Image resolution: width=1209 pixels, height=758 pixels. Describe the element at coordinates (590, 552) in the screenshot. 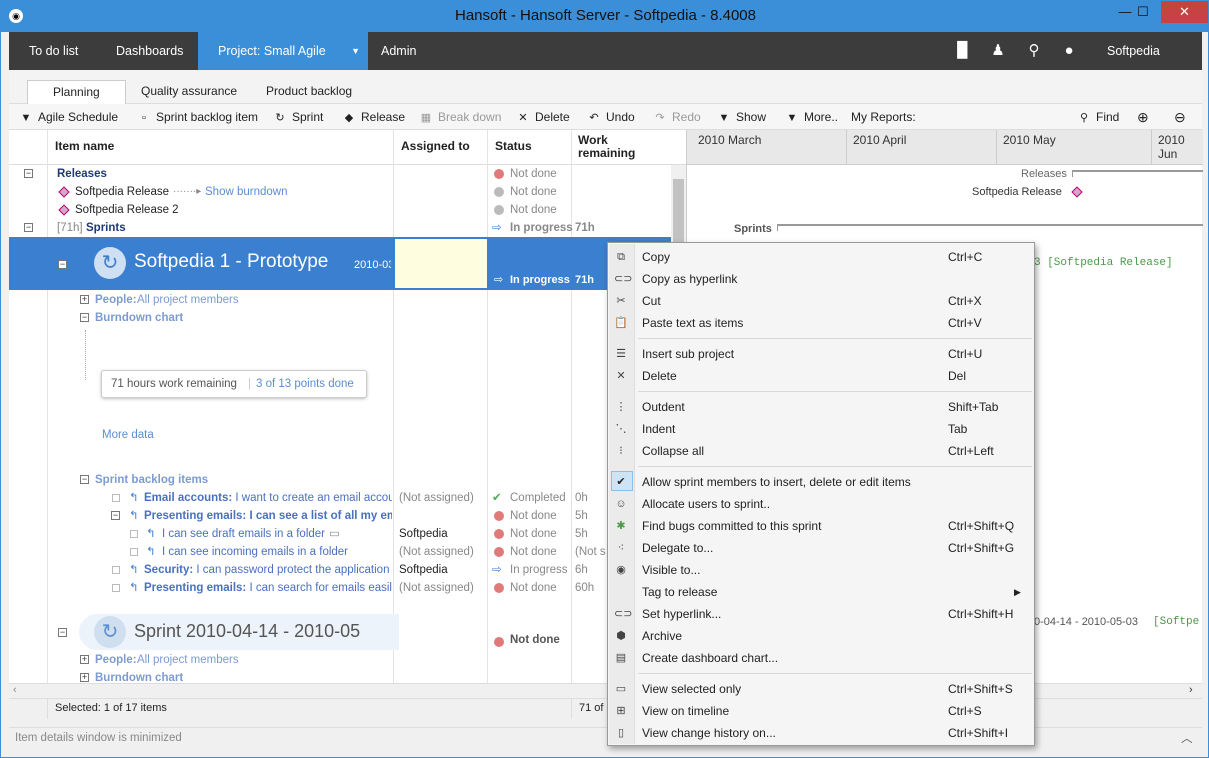

I see `work-value: (Not s` at that location.